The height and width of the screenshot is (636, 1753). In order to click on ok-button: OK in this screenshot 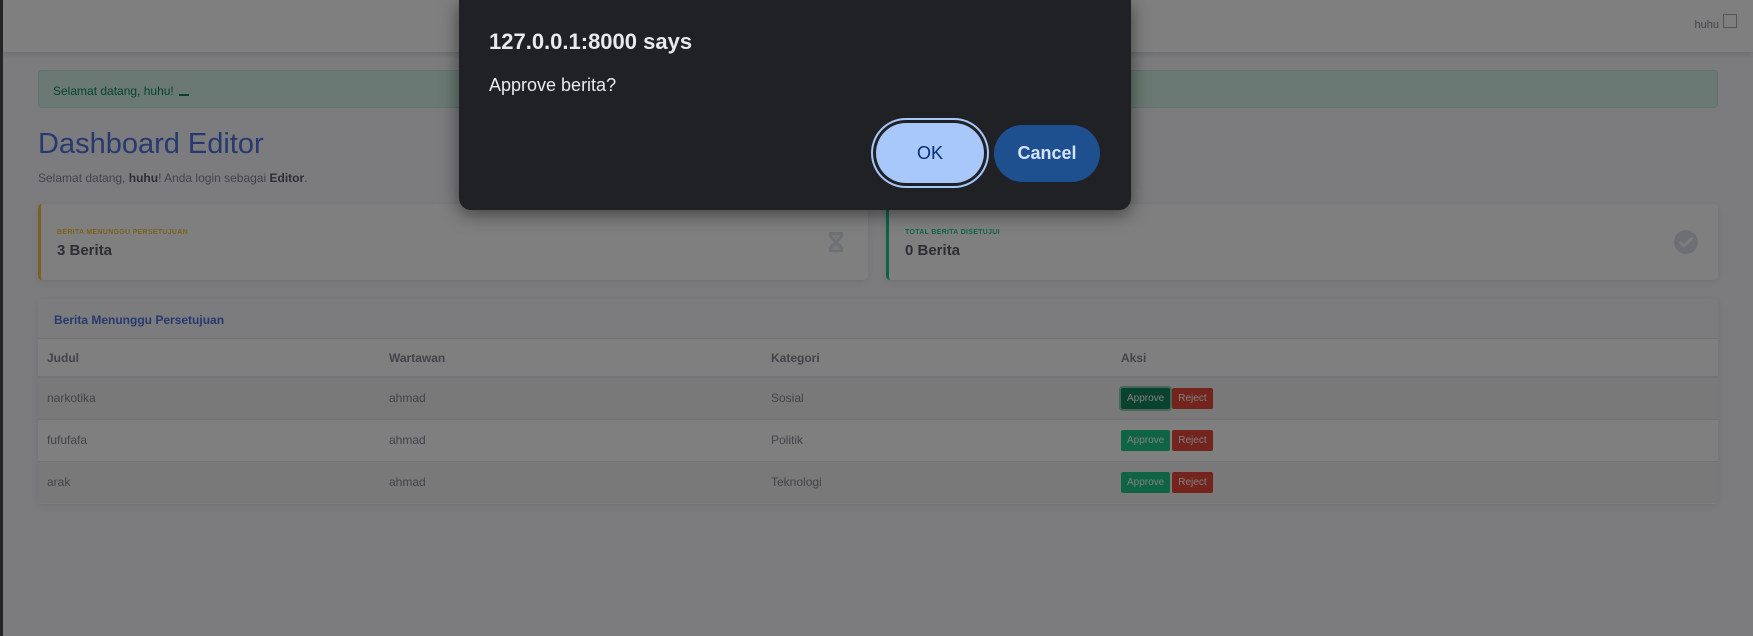, I will do `click(930, 153)`.